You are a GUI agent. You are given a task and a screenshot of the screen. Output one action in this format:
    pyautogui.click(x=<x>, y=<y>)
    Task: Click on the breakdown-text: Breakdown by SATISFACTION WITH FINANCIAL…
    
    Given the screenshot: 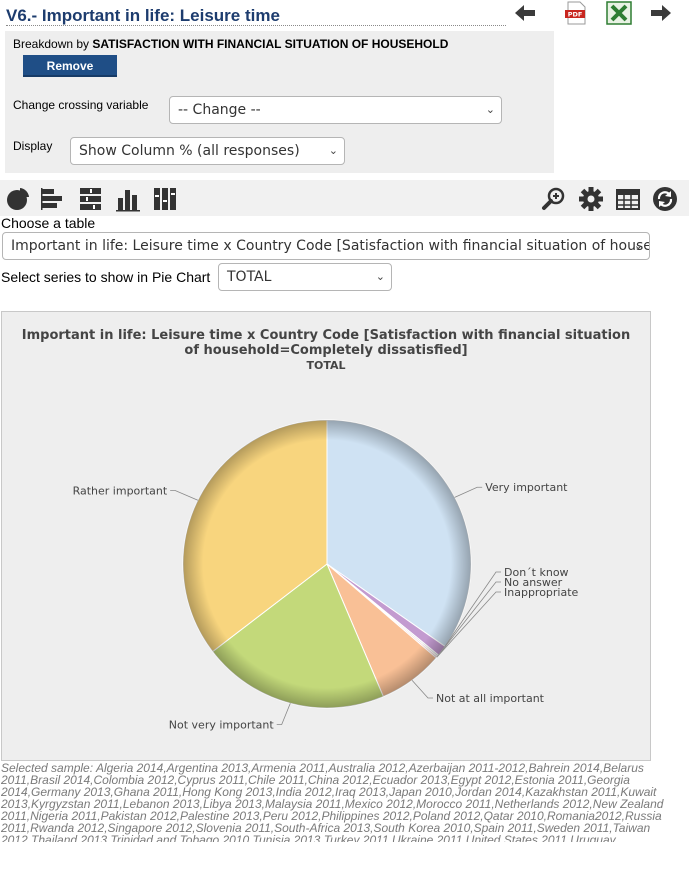 What is the action you would take?
    pyautogui.click(x=230, y=44)
    